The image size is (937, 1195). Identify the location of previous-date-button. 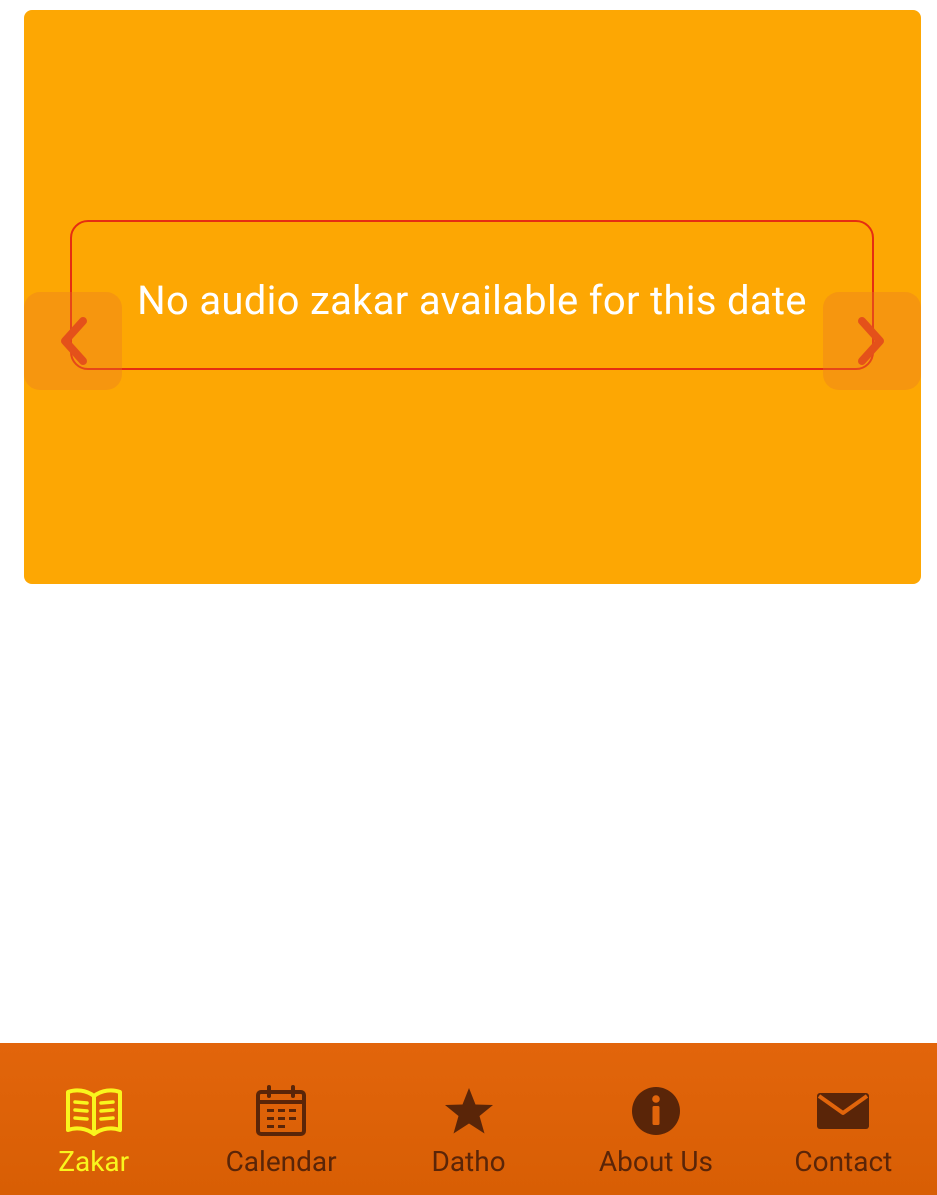
(73, 341).